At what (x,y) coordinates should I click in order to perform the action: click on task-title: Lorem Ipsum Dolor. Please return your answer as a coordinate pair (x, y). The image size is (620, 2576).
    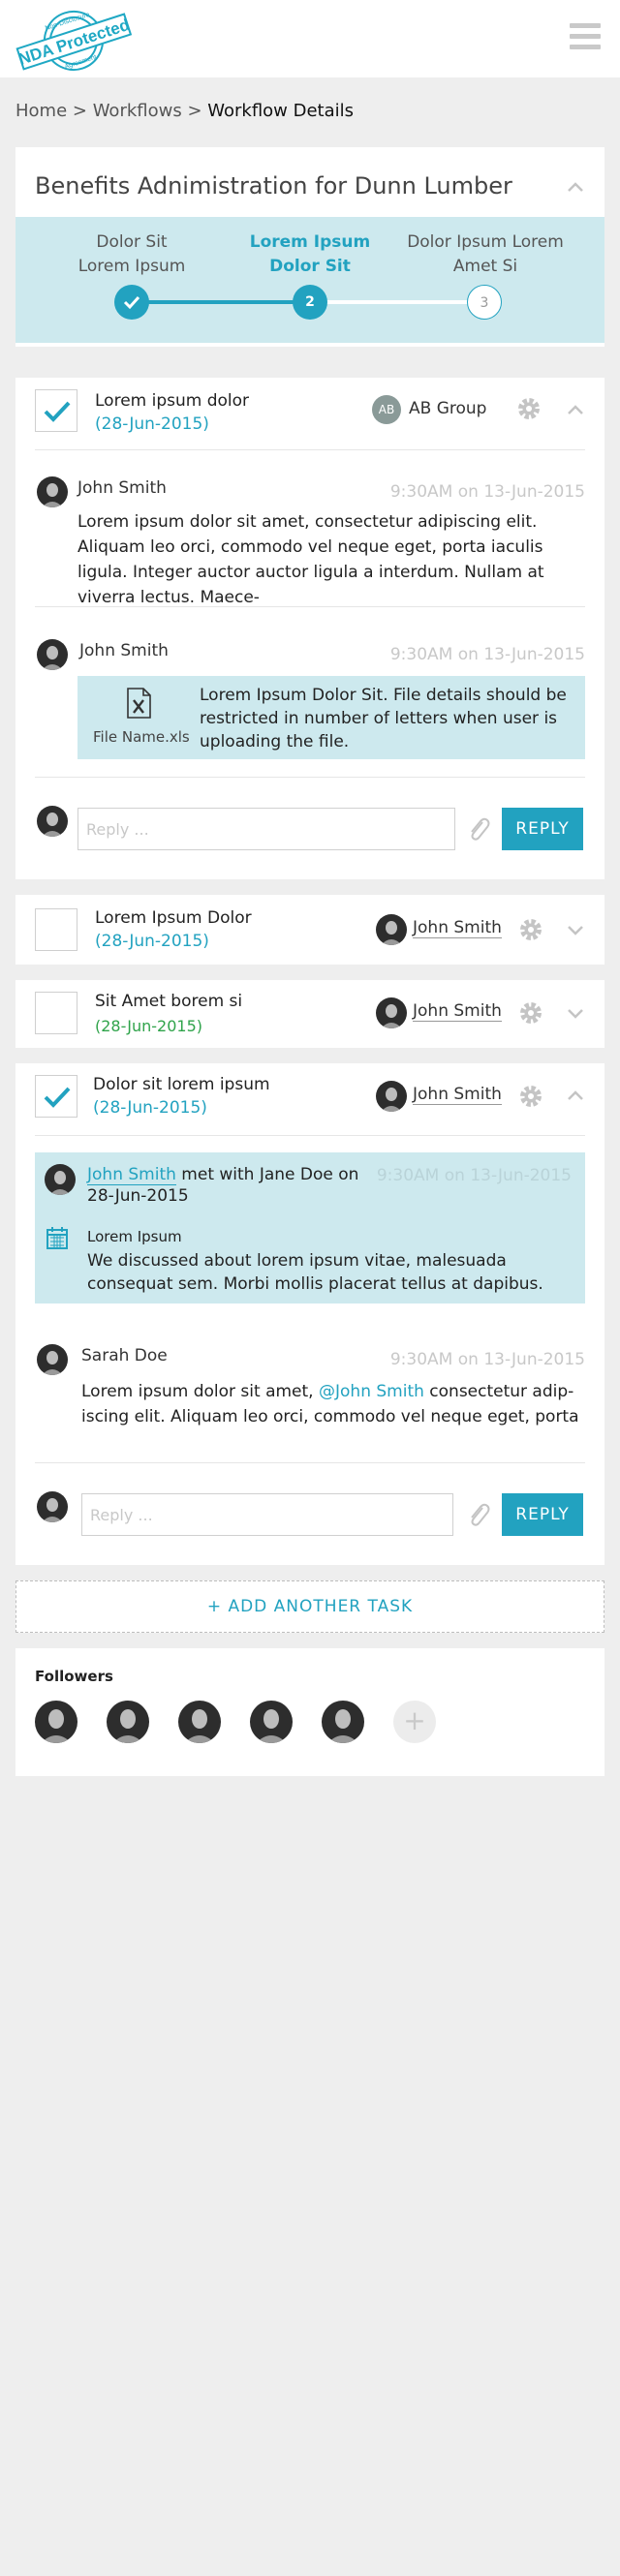
    Looking at the image, I should click on (173, 918).